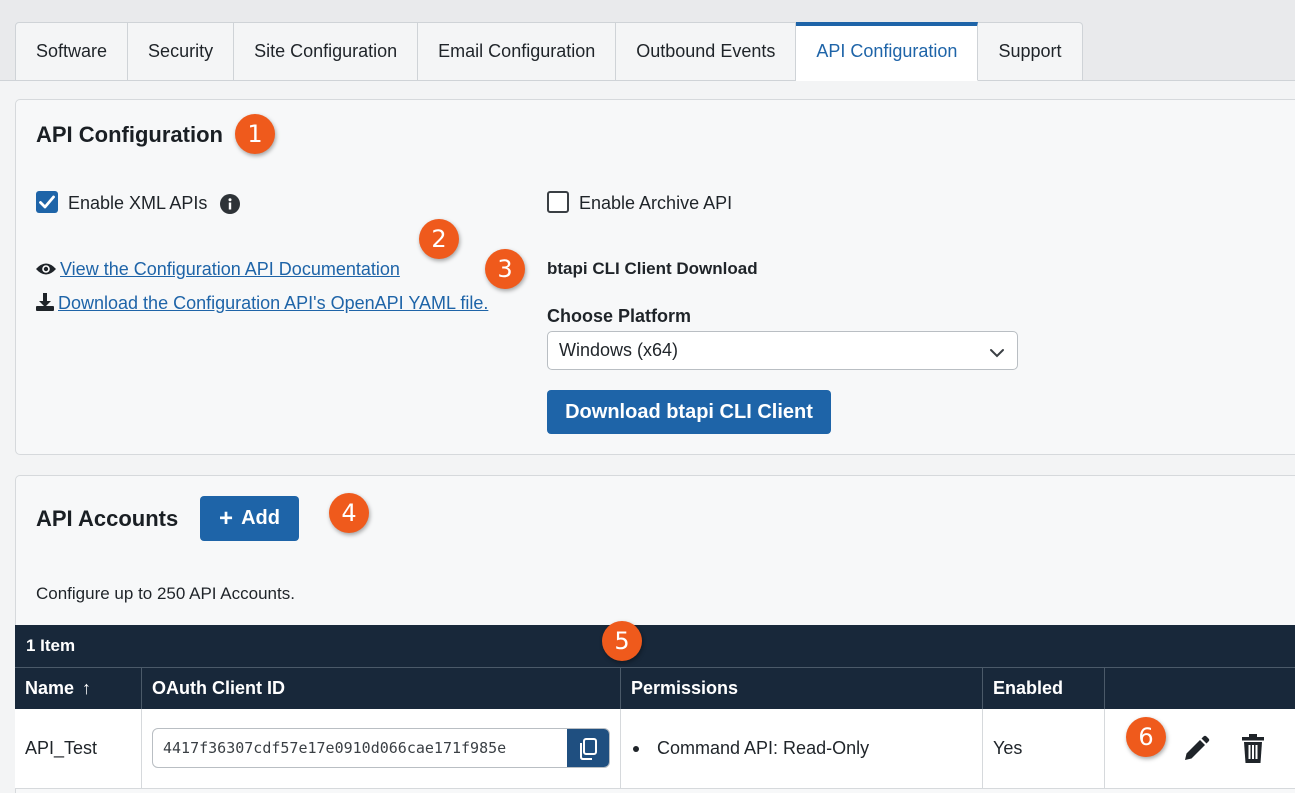 The image size is (1295, 793). Describe the element at coordinates (505, 269) in the screenshot. I see `callout-badge-3: 3` at that location.